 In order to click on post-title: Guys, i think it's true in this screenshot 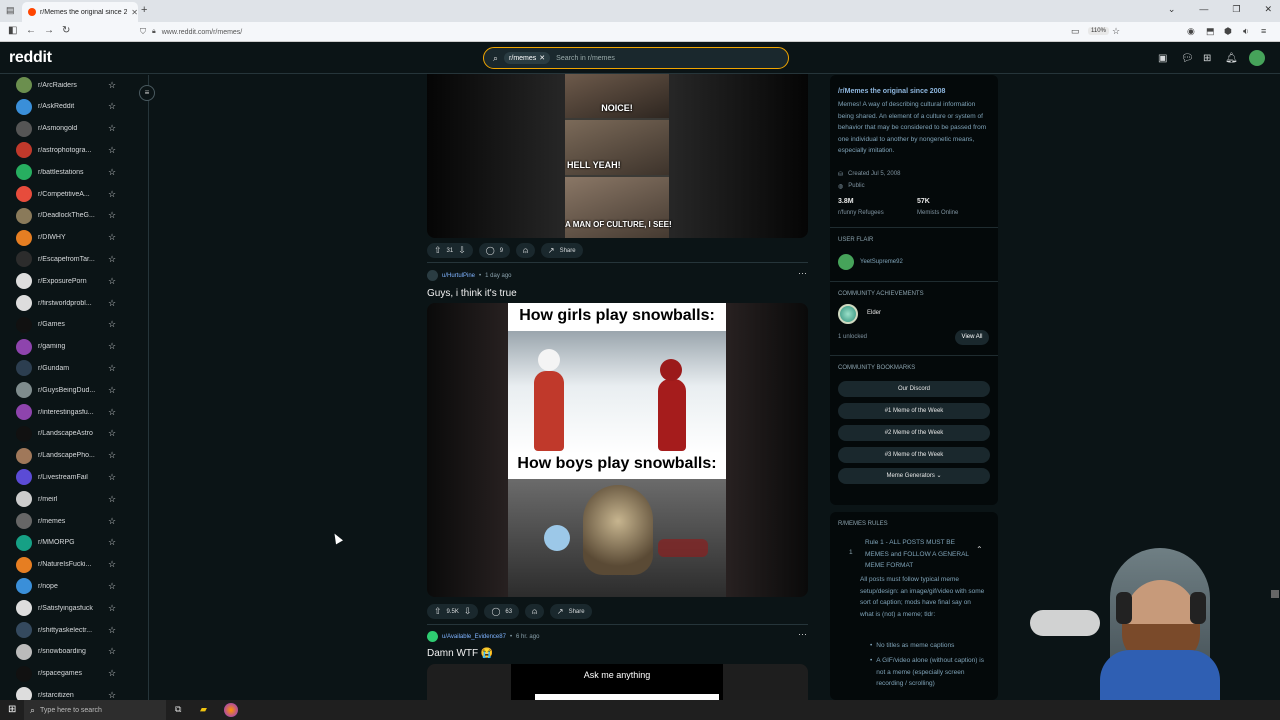, I will do `click(472, 293)`.